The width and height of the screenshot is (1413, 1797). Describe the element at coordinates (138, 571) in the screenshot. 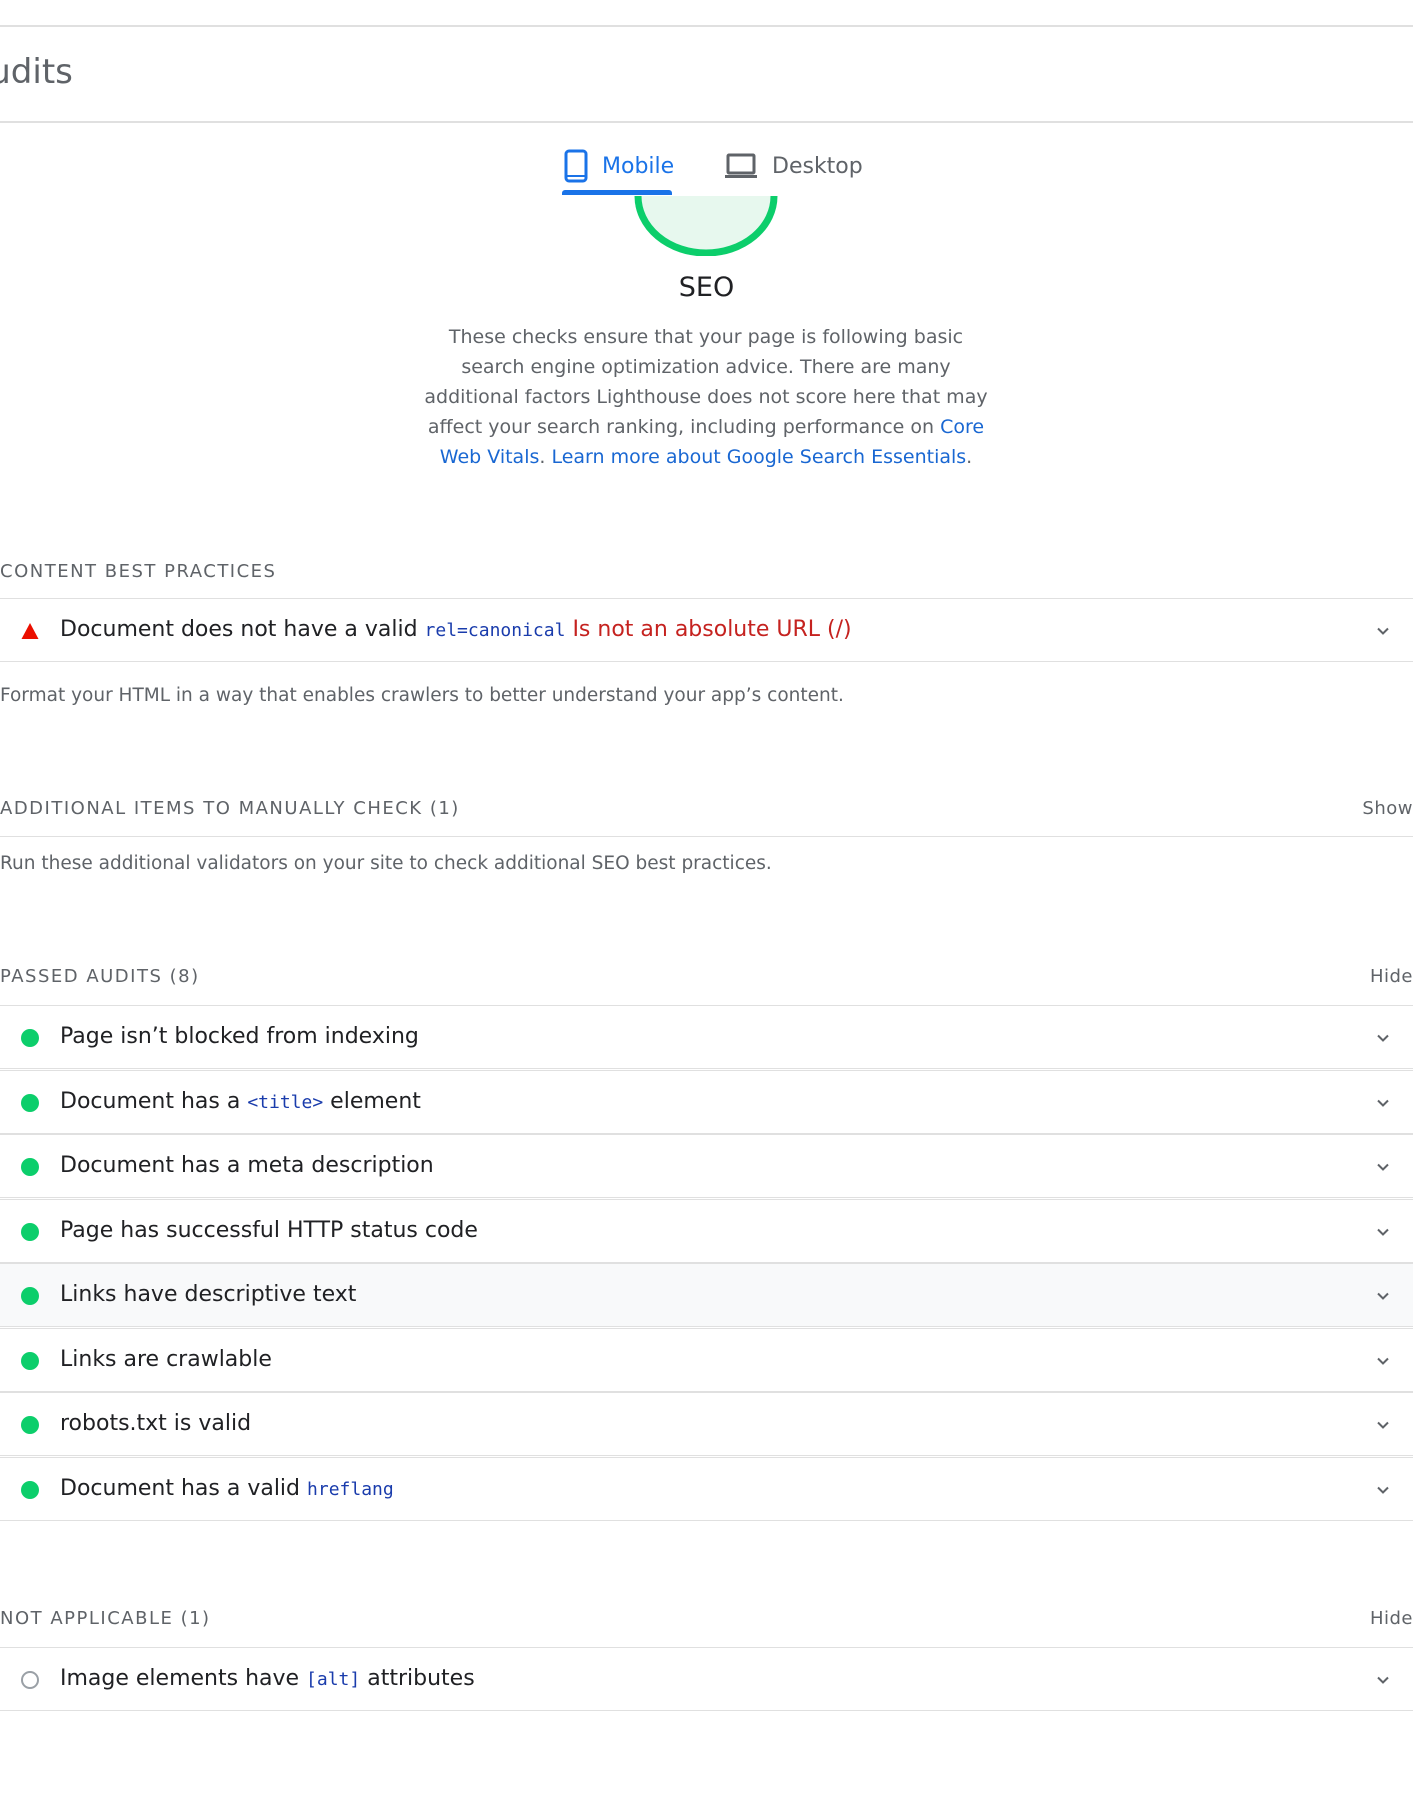

I see `section-heading-text: CONTENT BEST PRACTICES` at that location.